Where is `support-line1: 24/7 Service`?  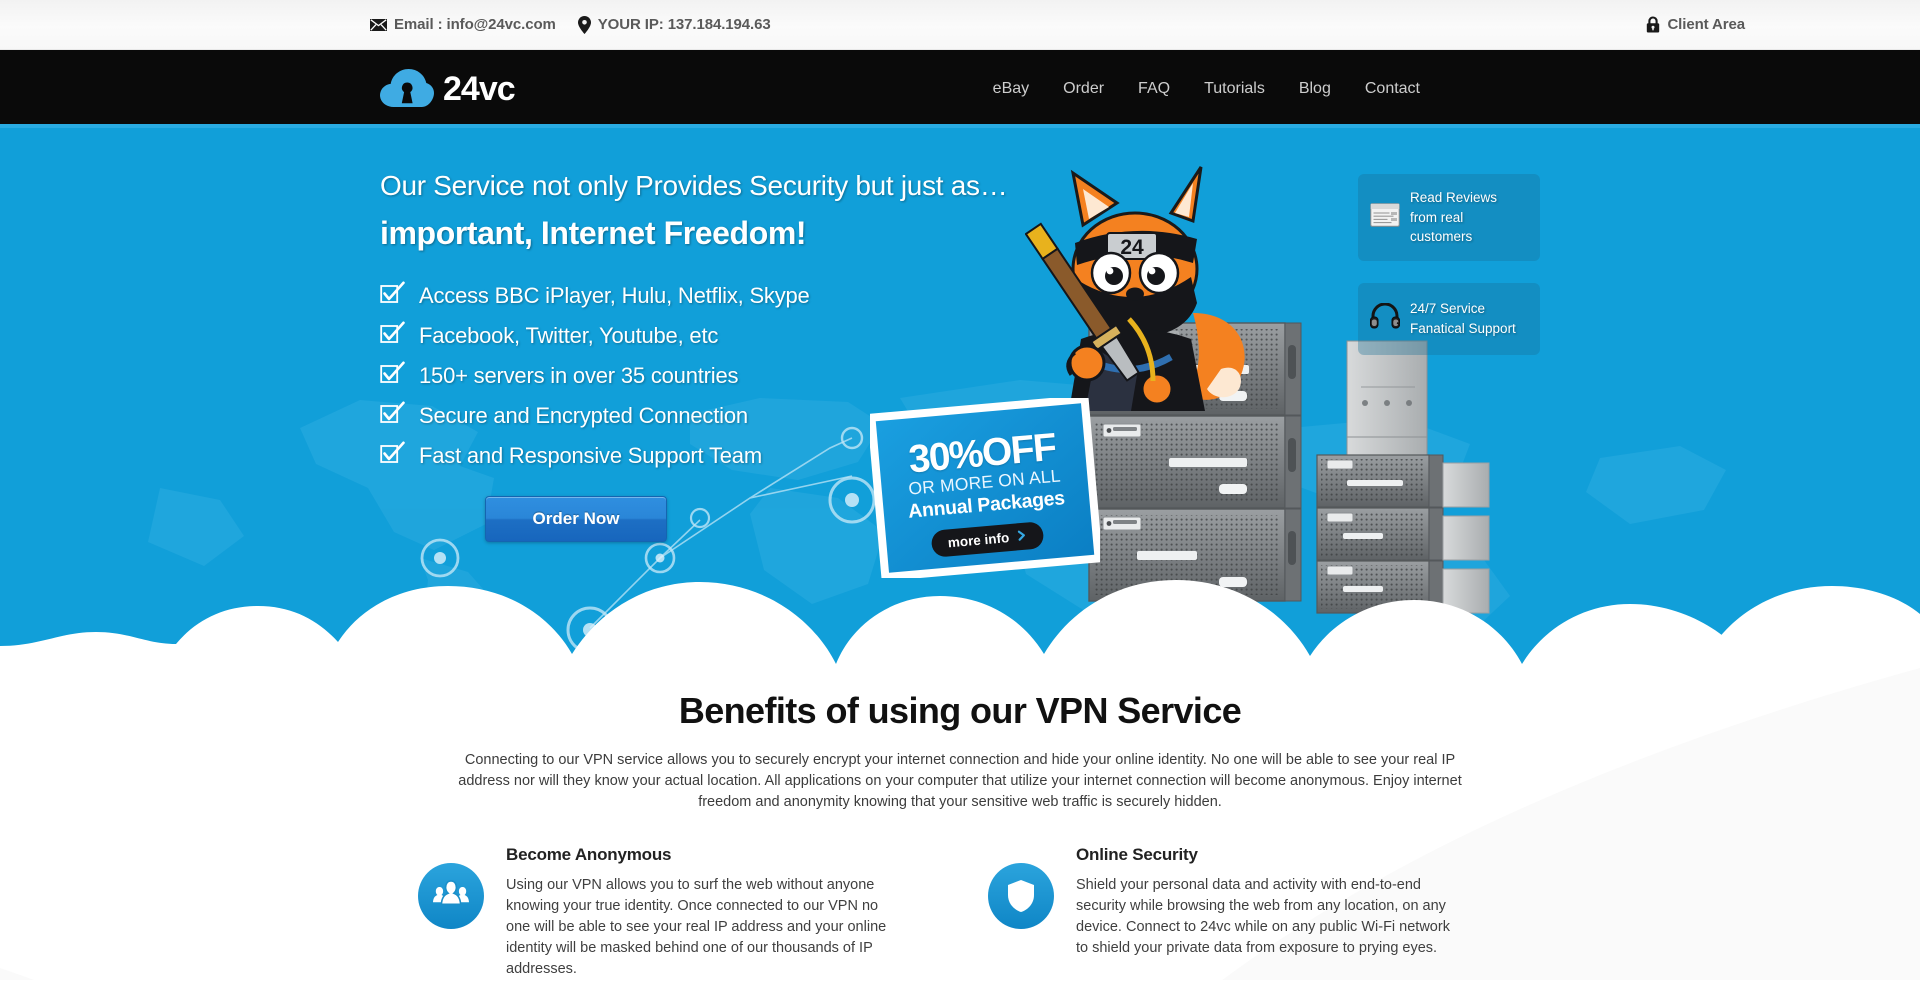 support-line1: 24/7 Service is located at coordinates (1448, 309).